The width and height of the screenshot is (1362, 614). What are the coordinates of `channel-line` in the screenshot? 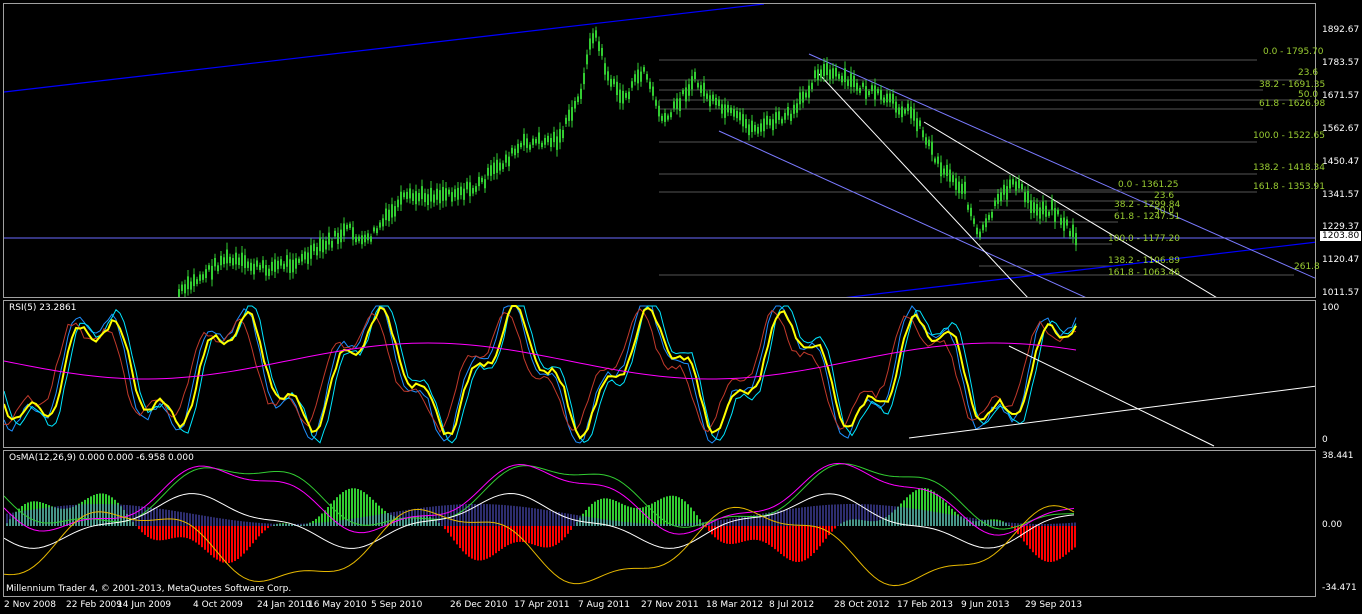 It's located at (923, 185).